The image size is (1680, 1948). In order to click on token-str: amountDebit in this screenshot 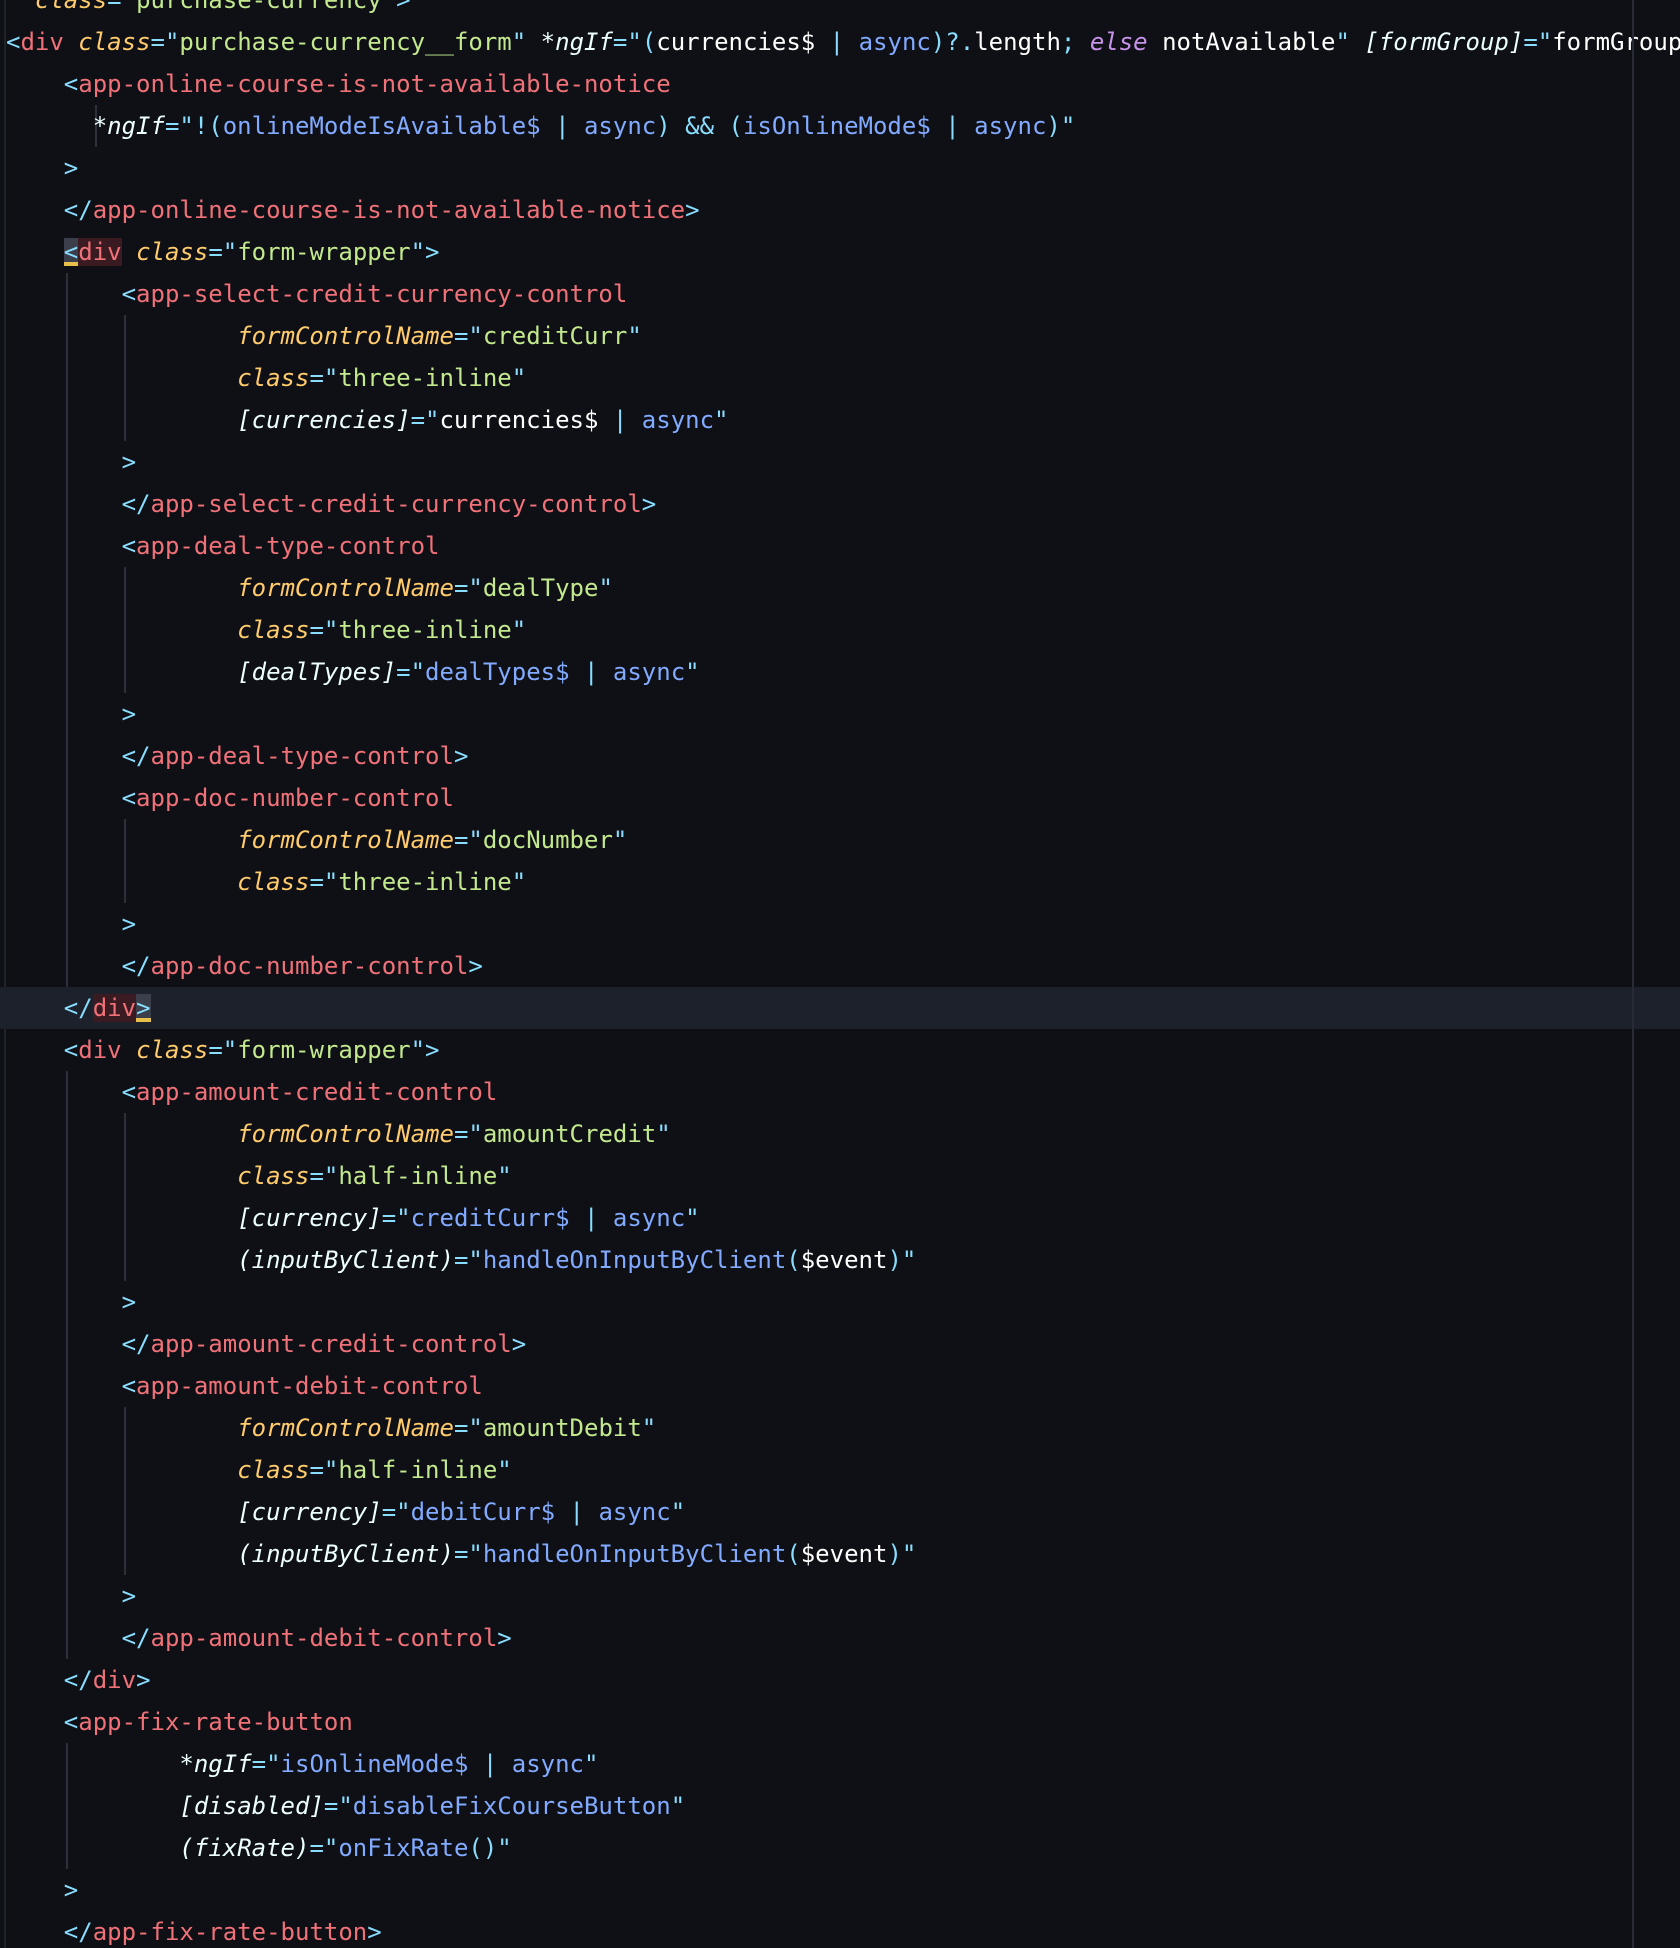, I will do `click(562, 1428)`.